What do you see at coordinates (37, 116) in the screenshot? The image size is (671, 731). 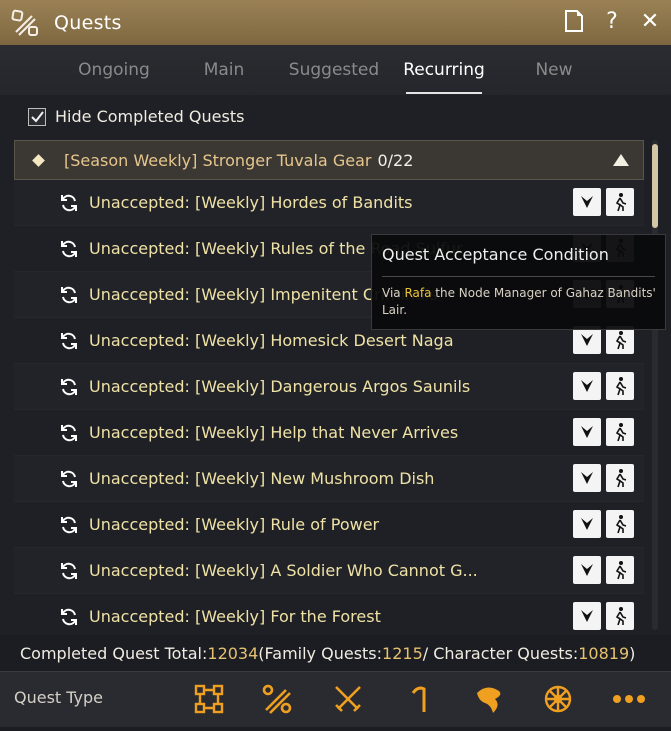 I see `hide-completed-checkbox` at bounding box center [37, 116].